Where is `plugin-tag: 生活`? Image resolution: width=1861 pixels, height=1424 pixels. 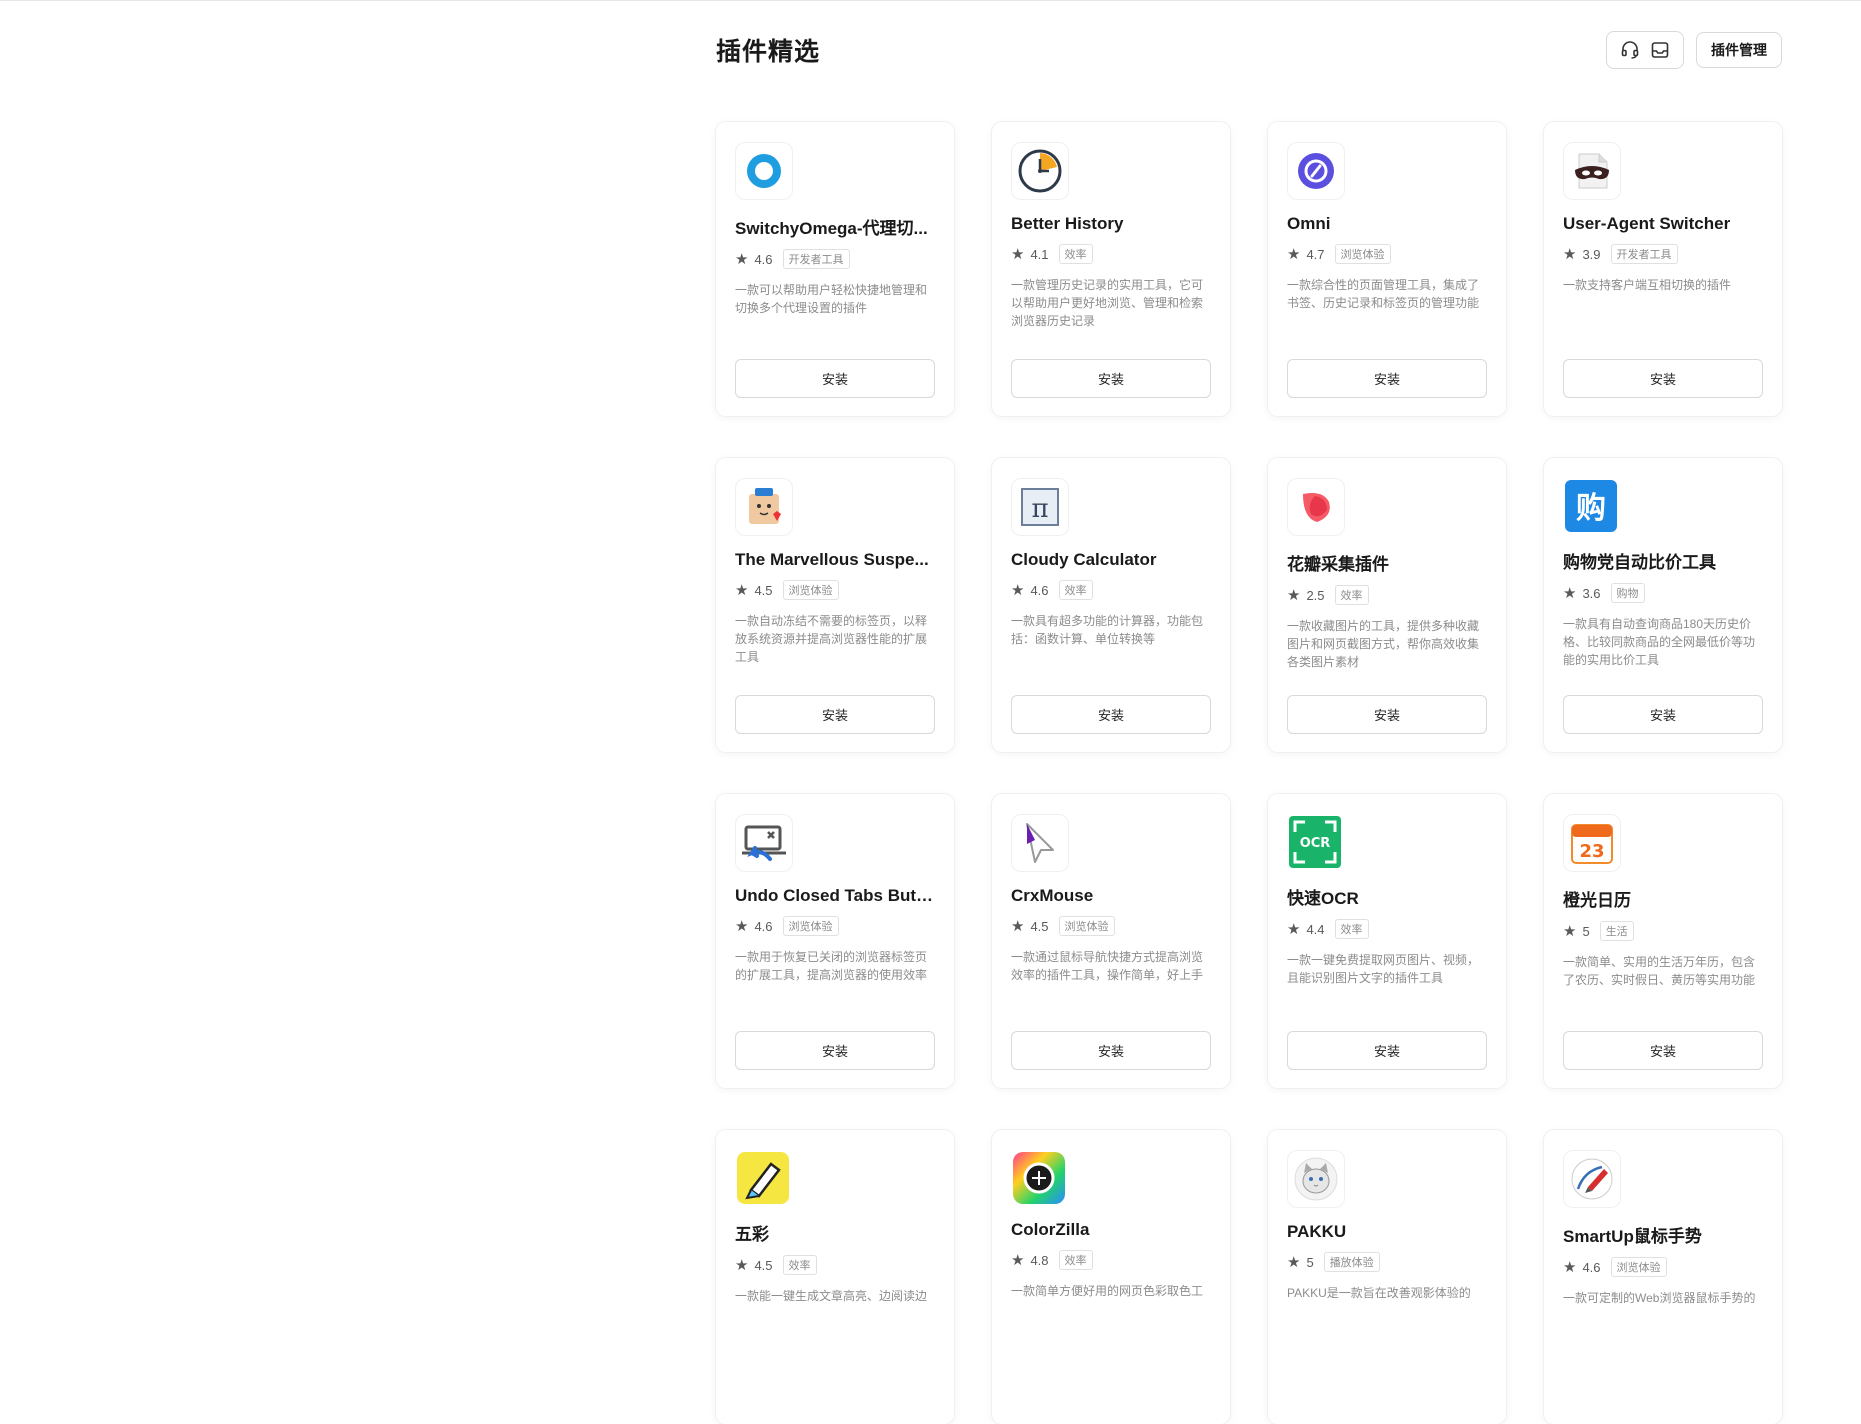
plugin-tag: 生活 is located at coordinates (1616, 931).